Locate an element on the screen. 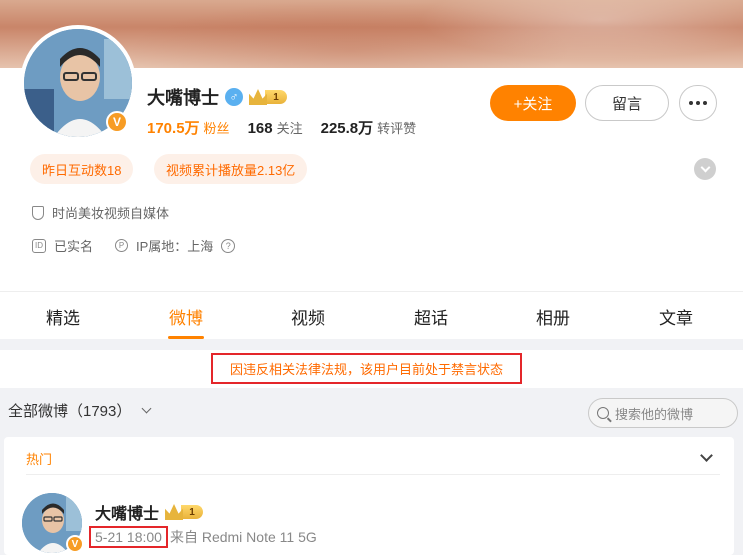  ban-notice: 因违反相关法律法规，该用户目前处于禁言状态 is located at coordinates (366, 368).